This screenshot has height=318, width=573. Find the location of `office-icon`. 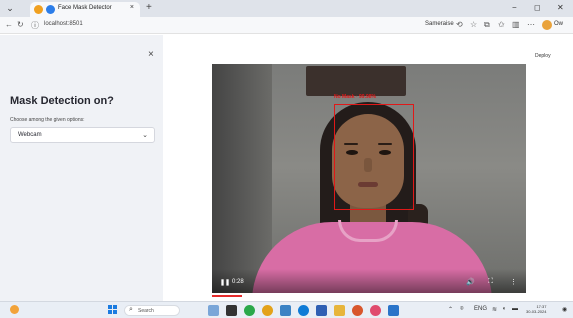

office-icon is located at coordinates (357, 310).